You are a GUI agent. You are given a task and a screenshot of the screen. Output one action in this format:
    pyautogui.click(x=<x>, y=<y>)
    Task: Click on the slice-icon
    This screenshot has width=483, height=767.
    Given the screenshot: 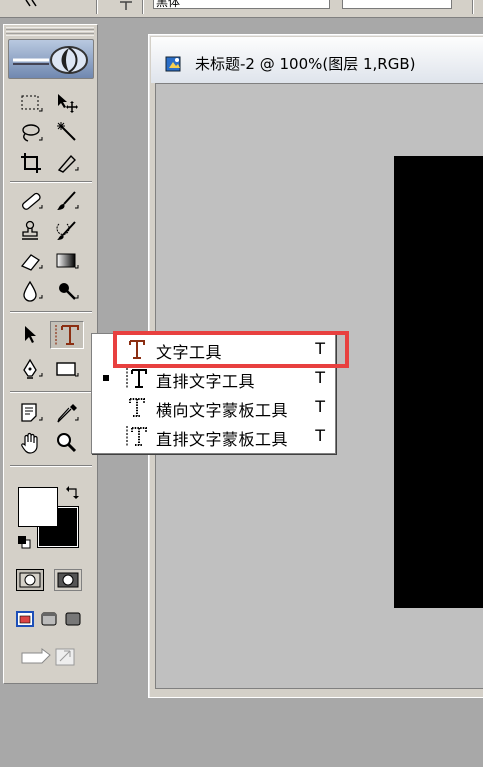 What is the action you would take?
    pyautogui.click(x=67, y=163)
    